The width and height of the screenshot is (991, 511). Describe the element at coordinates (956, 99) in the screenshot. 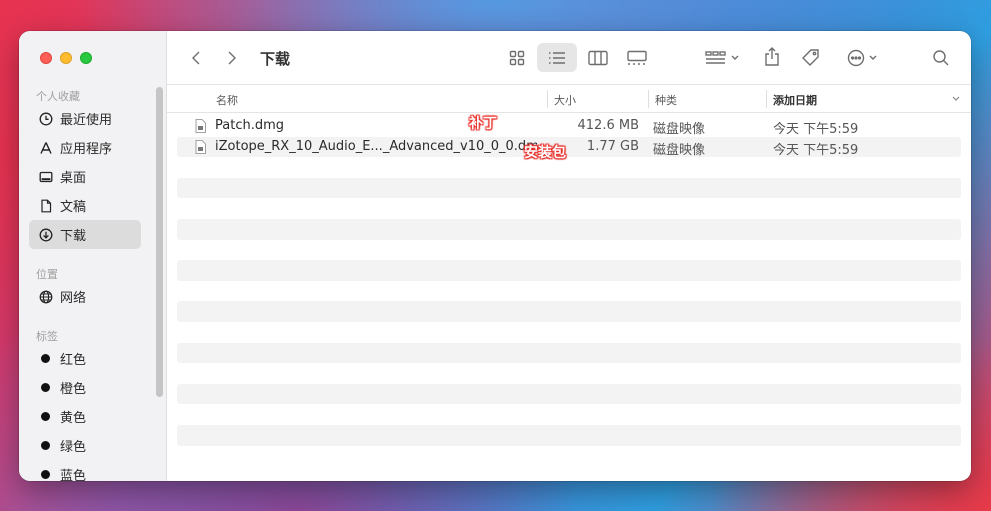

I see `sort-chevron-icon` at that location.